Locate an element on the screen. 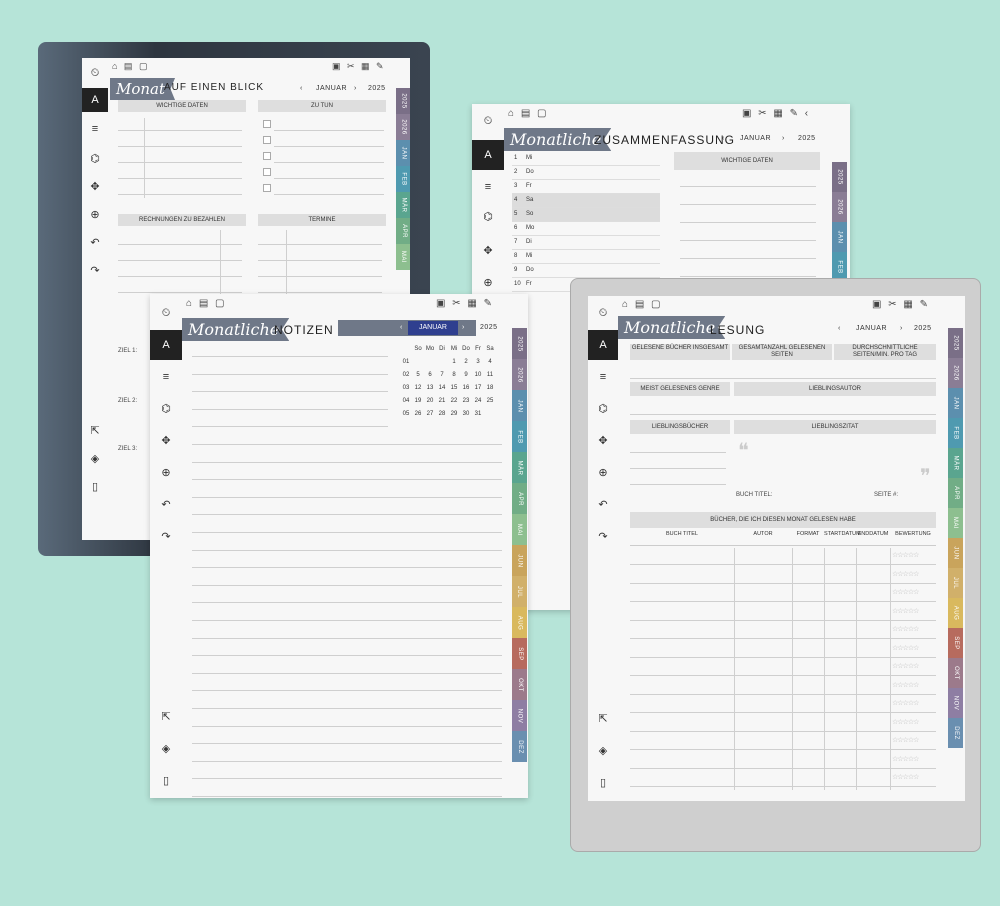 The image size is (1000, 906). day-row: 6 Mo is located at coordinates (586, 229).